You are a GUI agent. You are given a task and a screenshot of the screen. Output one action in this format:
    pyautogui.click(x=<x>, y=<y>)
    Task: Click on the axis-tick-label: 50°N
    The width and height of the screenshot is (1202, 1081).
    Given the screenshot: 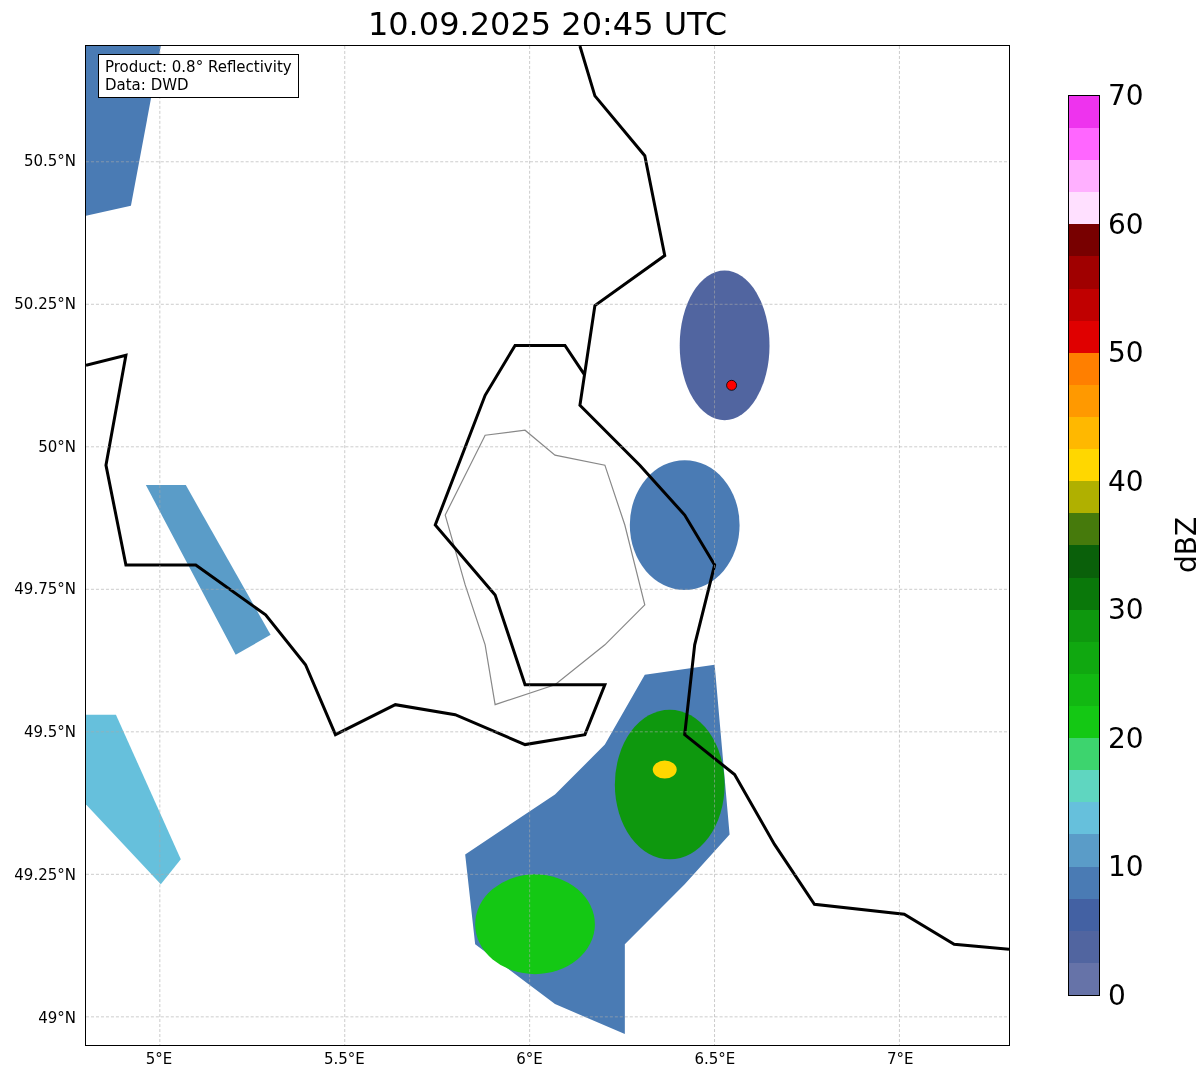 What is the action you would take?
    pyautogui.click(x=57, y=446)
    